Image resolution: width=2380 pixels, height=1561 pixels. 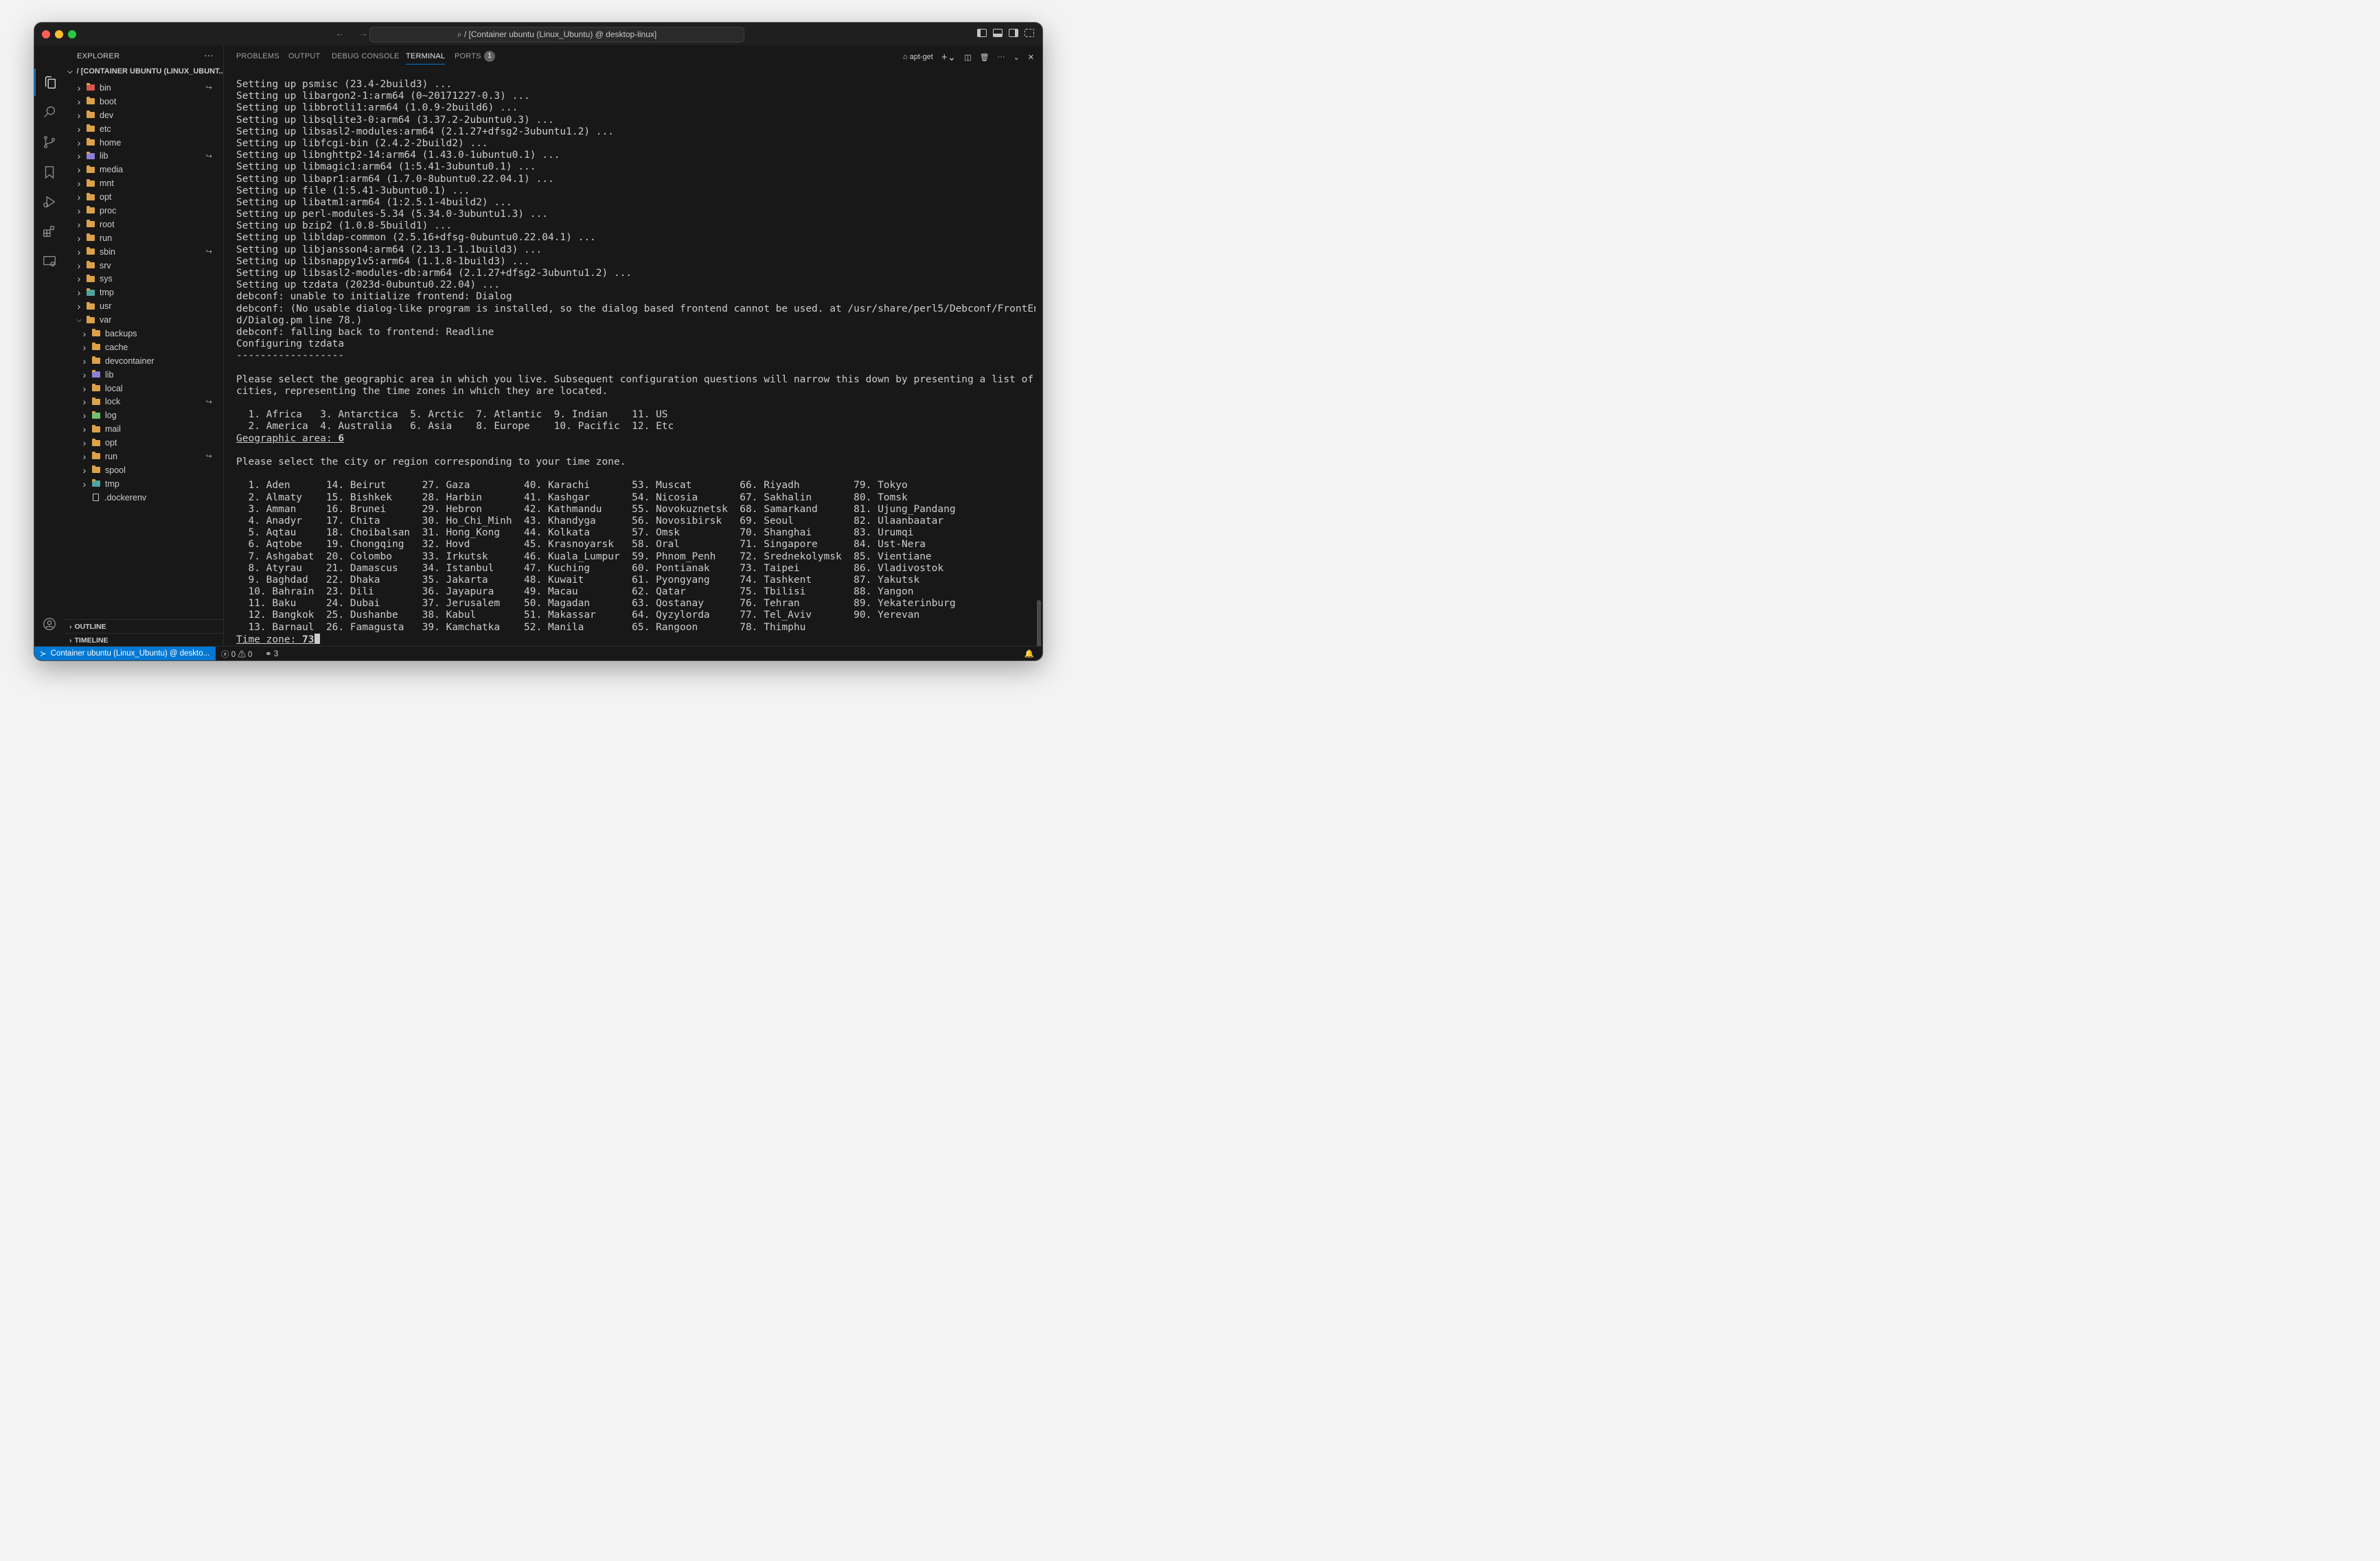 I want to click on search-icon, so click(x=49, y=112).